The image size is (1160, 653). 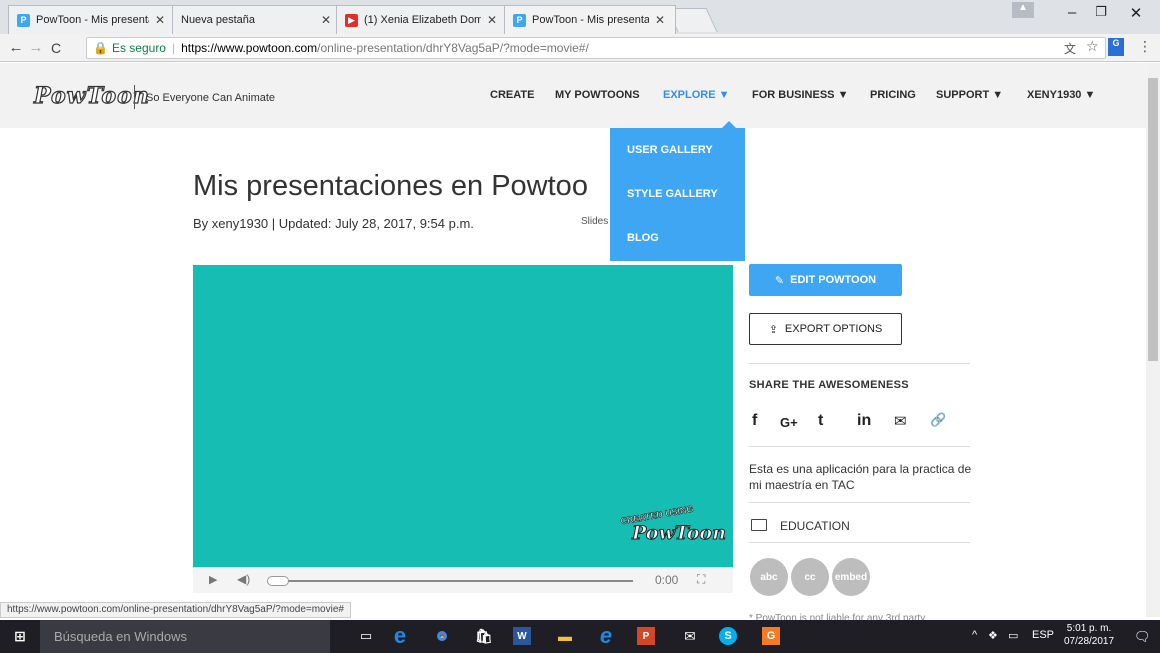 What do you see at coordinates (484, 636) in the screenshot?
I see `store-icon: 🛍` at bounding box center [484, 636].